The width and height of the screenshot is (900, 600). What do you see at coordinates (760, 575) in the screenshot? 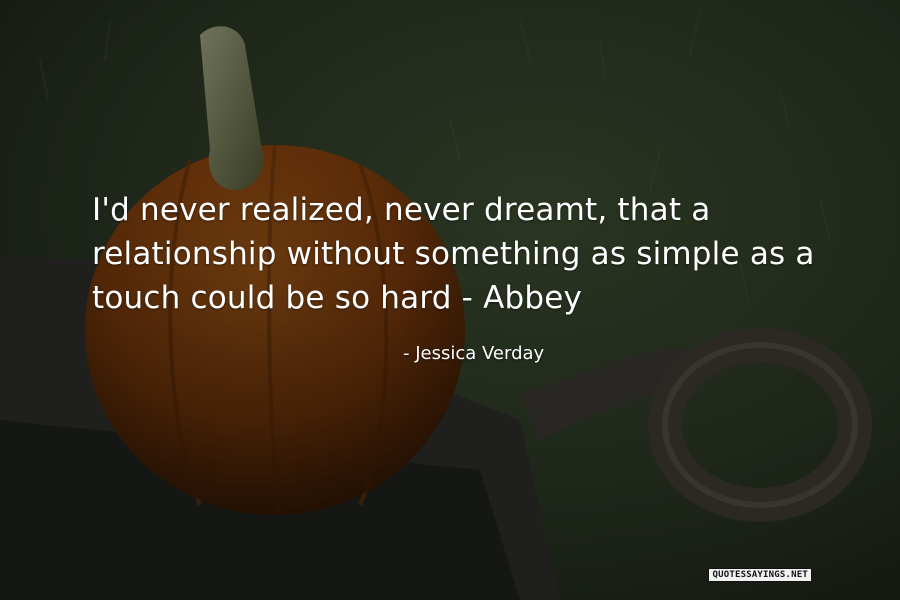
I see `watermark-logo: QUOTESSAYINGS.NET` at bounding box center [760, 575].